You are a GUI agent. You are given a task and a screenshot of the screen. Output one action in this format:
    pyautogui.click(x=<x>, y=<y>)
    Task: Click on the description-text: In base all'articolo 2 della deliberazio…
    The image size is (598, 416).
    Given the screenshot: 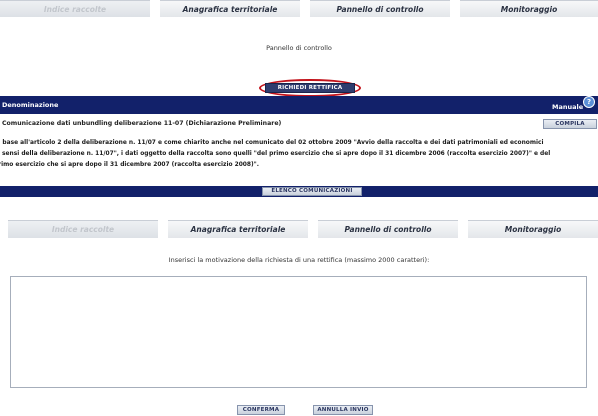 What is the action you would take?
    pyautogui.click(x=299, y=154)
    